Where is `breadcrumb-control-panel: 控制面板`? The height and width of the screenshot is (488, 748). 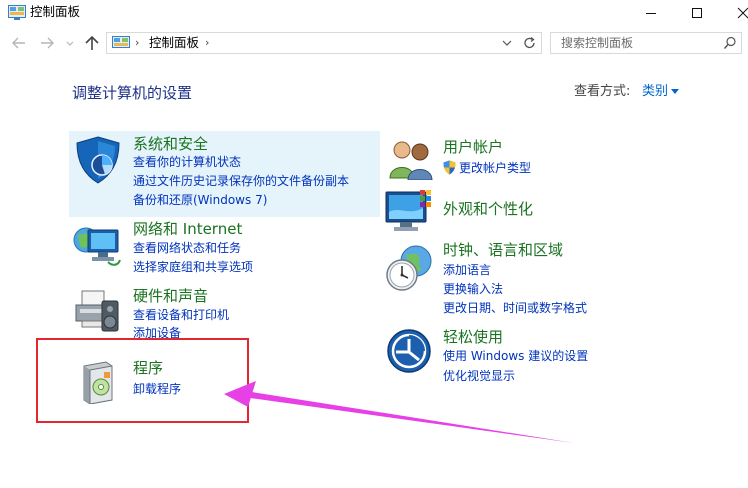
breadcrumb-control-panel: 控制面板 is located at coordinates (174, 43).